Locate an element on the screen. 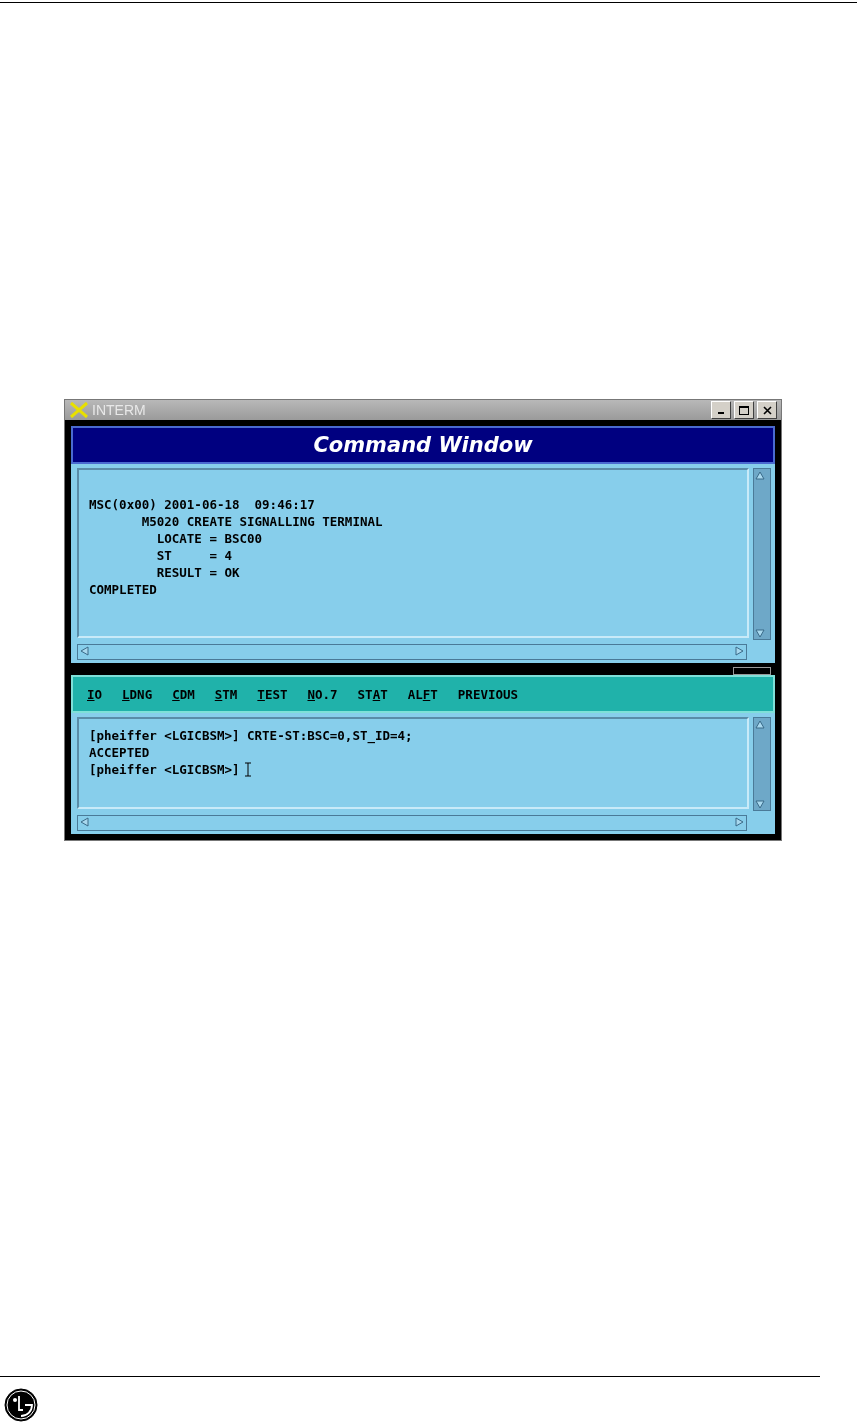  output-line: RESULT = OK is located at coordinates (198, 572).